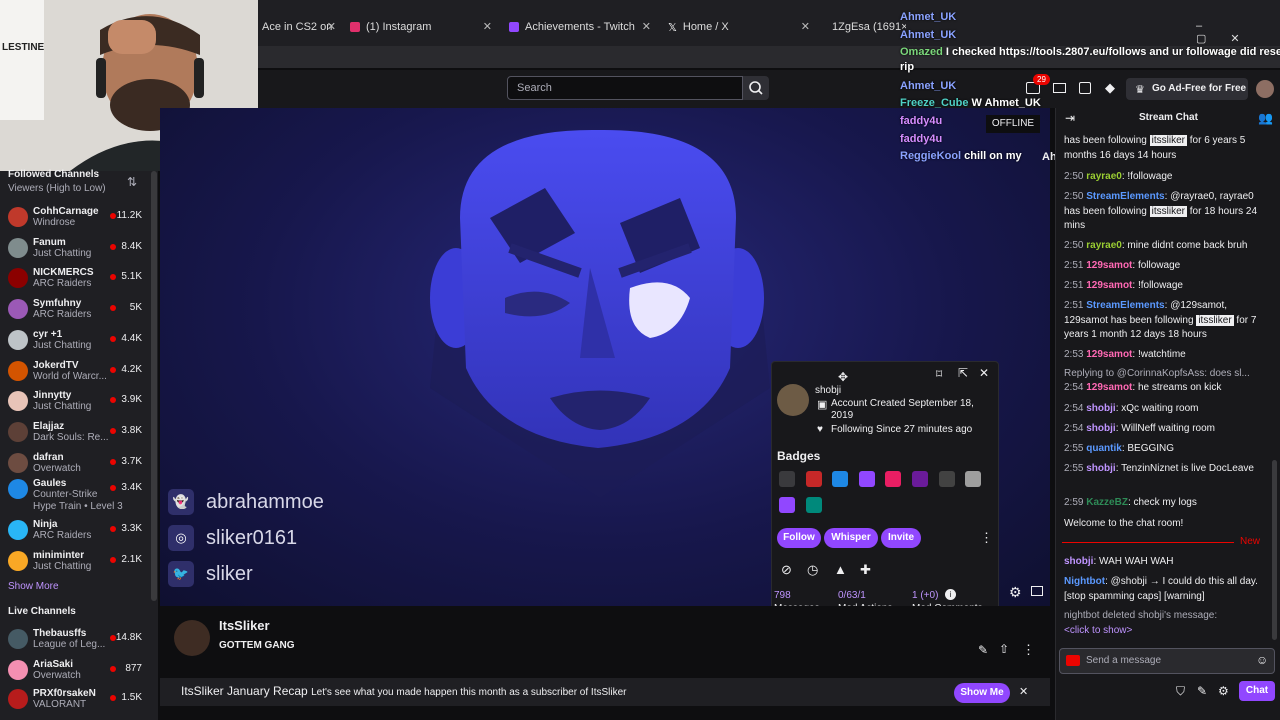  I want to click on emote-icon: ☺, so click(1262, 660).